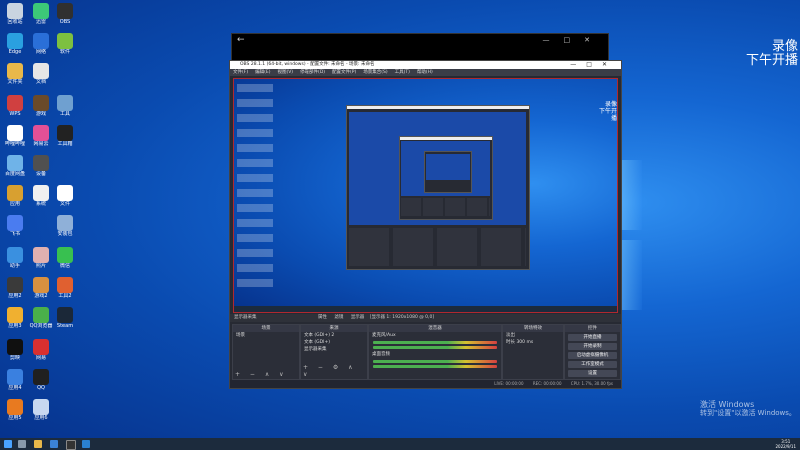 This screenshot has height=450, width=800. Describe the element at coordinates (41, 166) in the screenshot. I see `desktop-icon: 设备` at that location.